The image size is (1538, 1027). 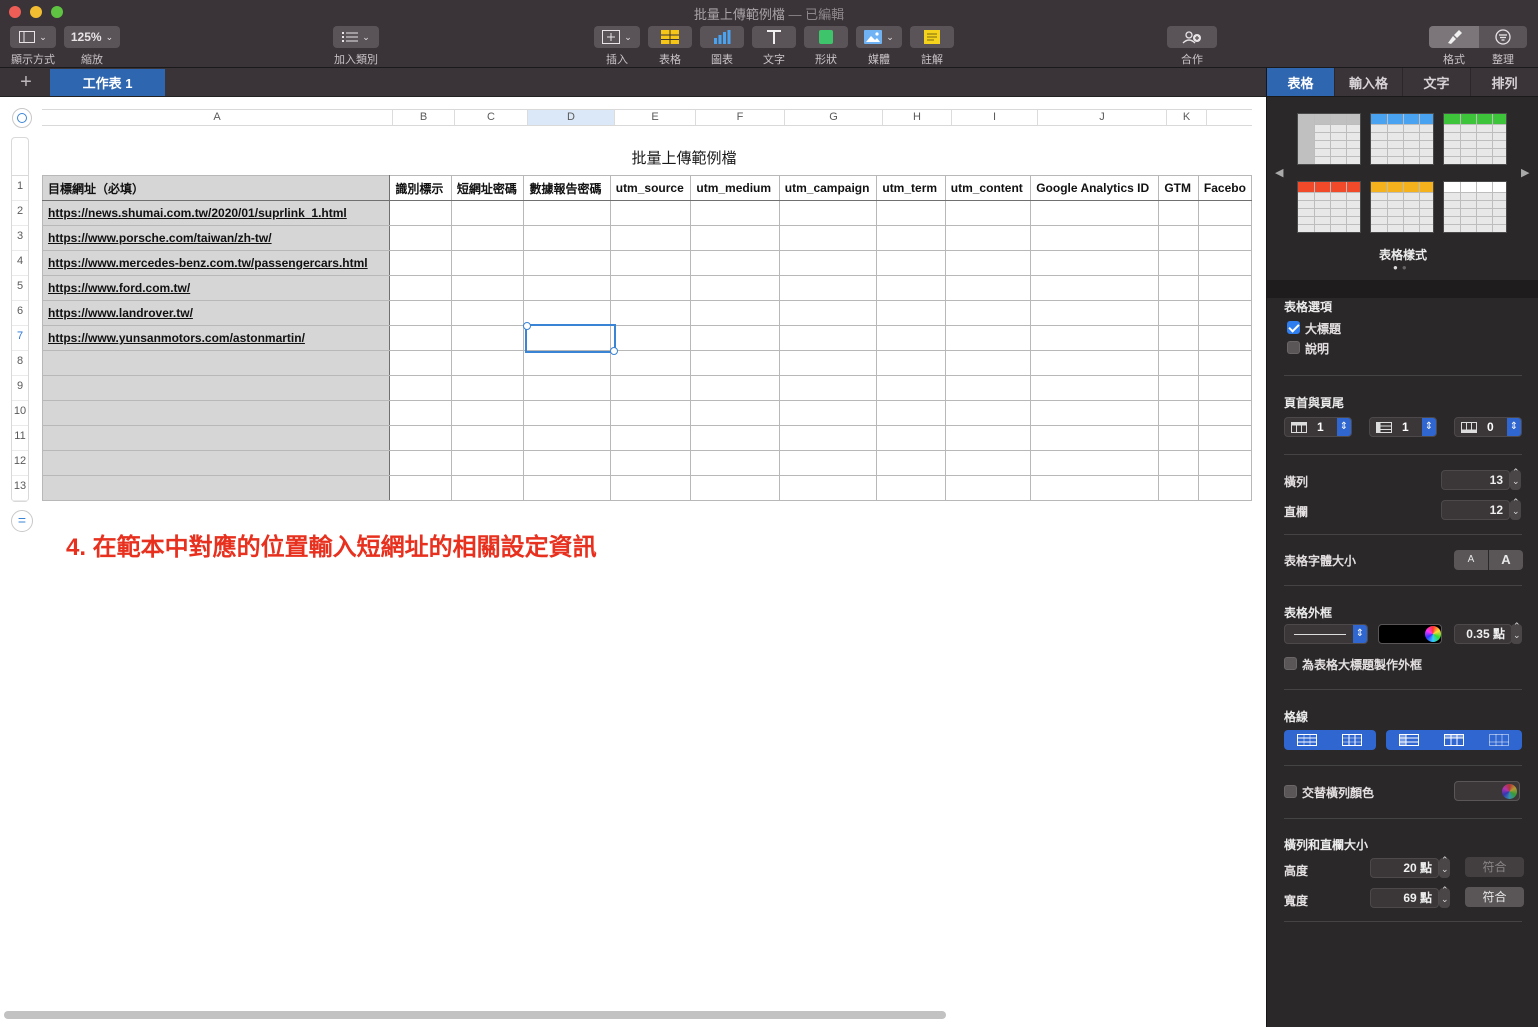 What do you see at coordinates (1475, 510) in the screenshot?
I see `columns-field: 12` at bounding box center [1475, 510].